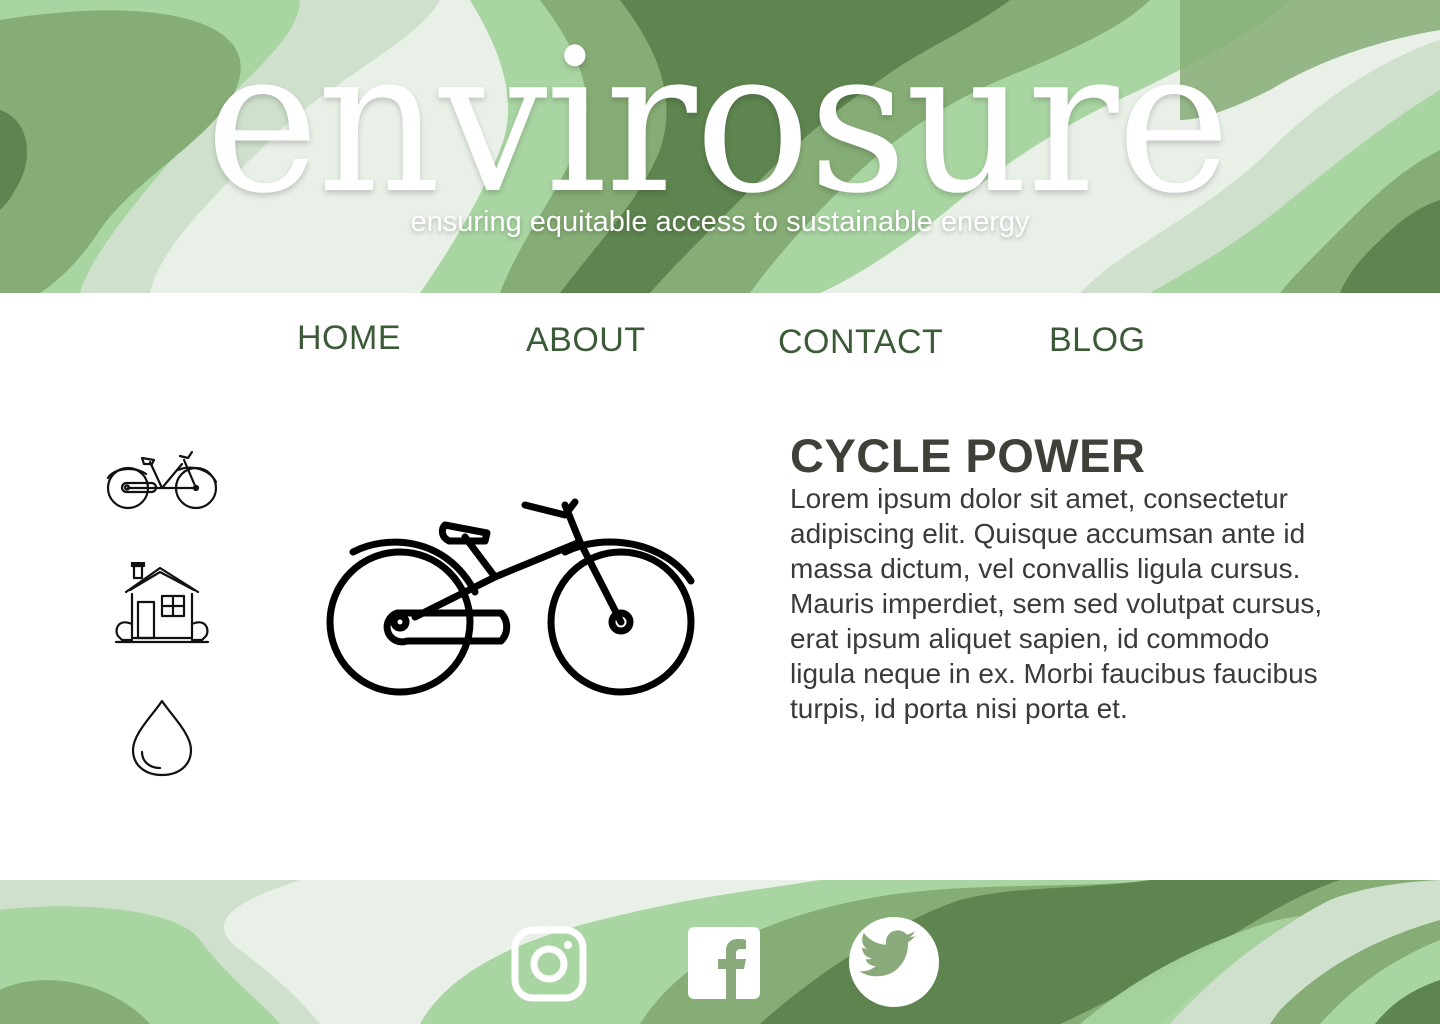 The width and height of the screenshot is (1440, 1024). I want to click on facebook-icon, so click(724, 963).